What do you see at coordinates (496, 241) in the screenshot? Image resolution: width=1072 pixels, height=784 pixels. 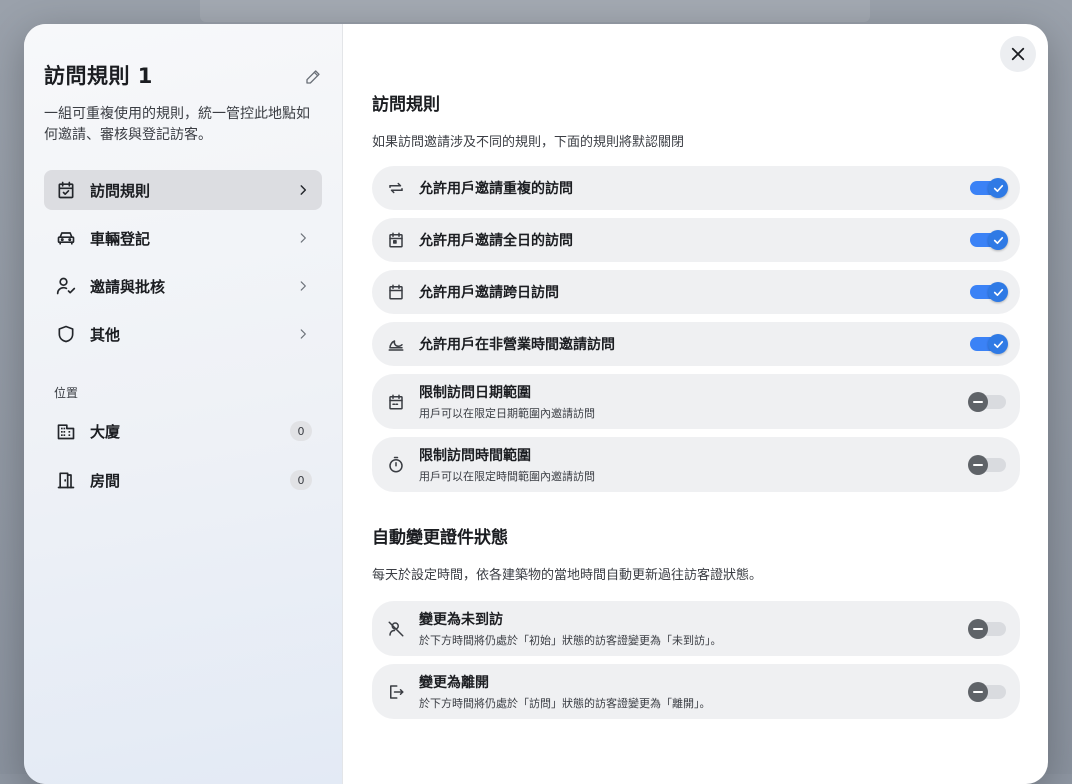 I see `rule-label: 允許用戶邀請全日的訪問` at bounding box center [496, 241].